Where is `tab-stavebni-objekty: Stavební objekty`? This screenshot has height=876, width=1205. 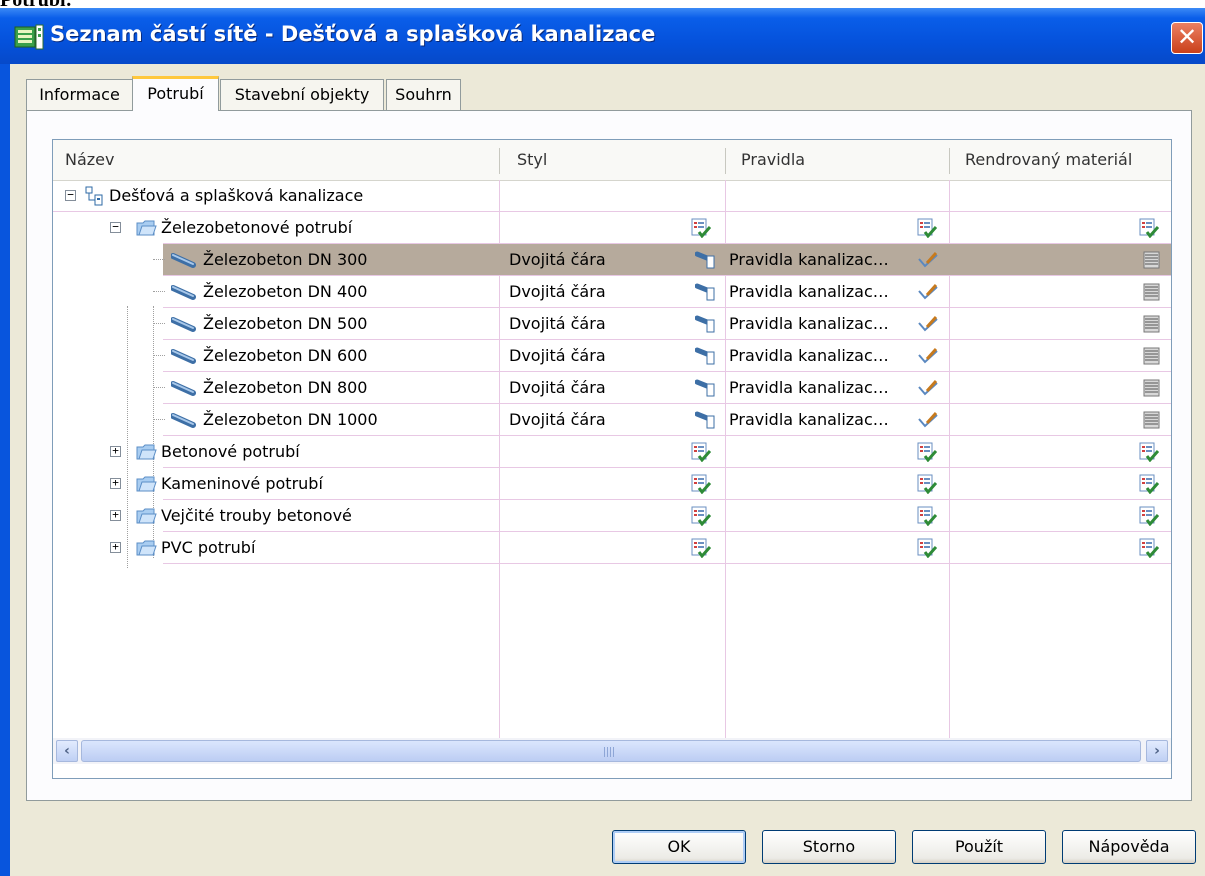 tab-stavebni-objekty: Stavební objekty is located at coordinates (302, 94).